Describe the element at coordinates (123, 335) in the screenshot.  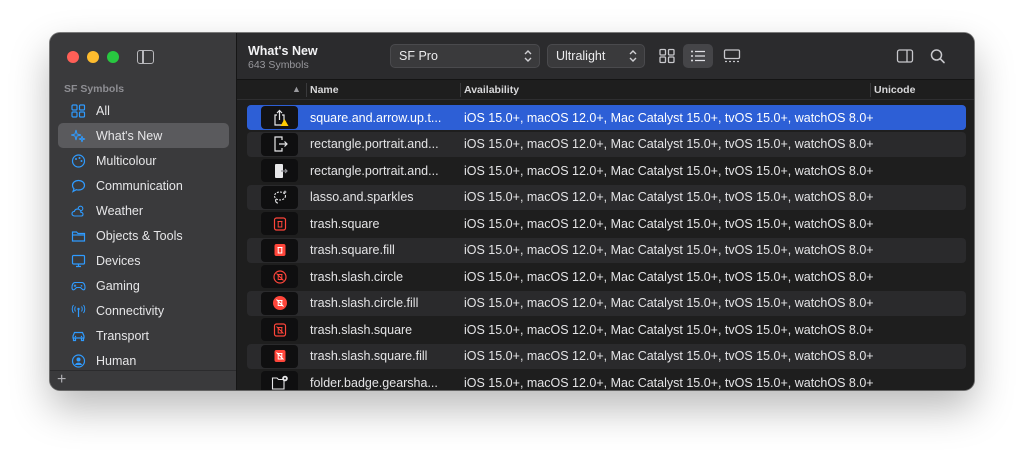
I see `sidebar-item-label: Transport` at that location.